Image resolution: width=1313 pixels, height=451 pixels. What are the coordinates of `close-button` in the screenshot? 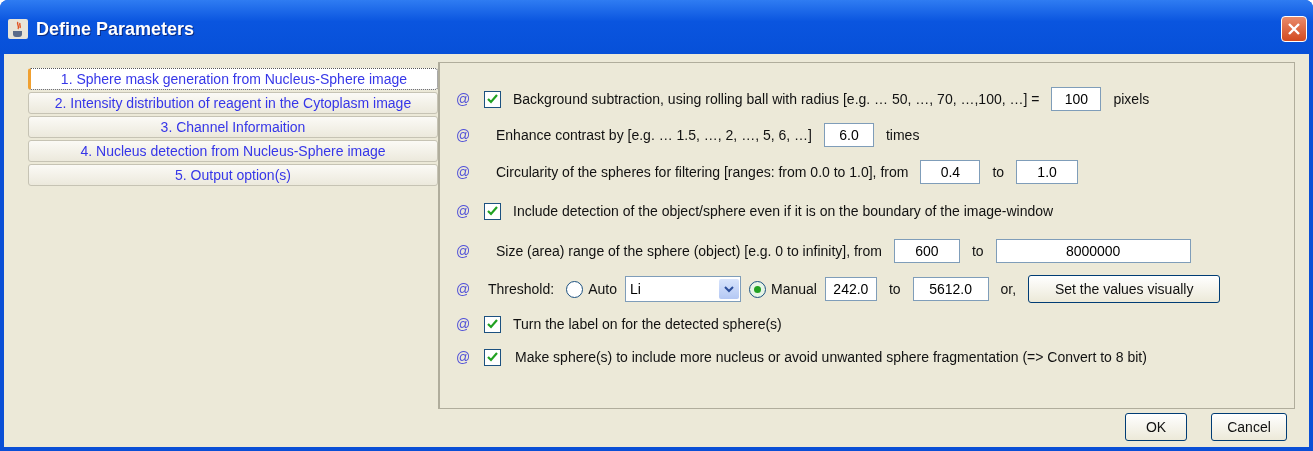 It's located at (1294, 29).